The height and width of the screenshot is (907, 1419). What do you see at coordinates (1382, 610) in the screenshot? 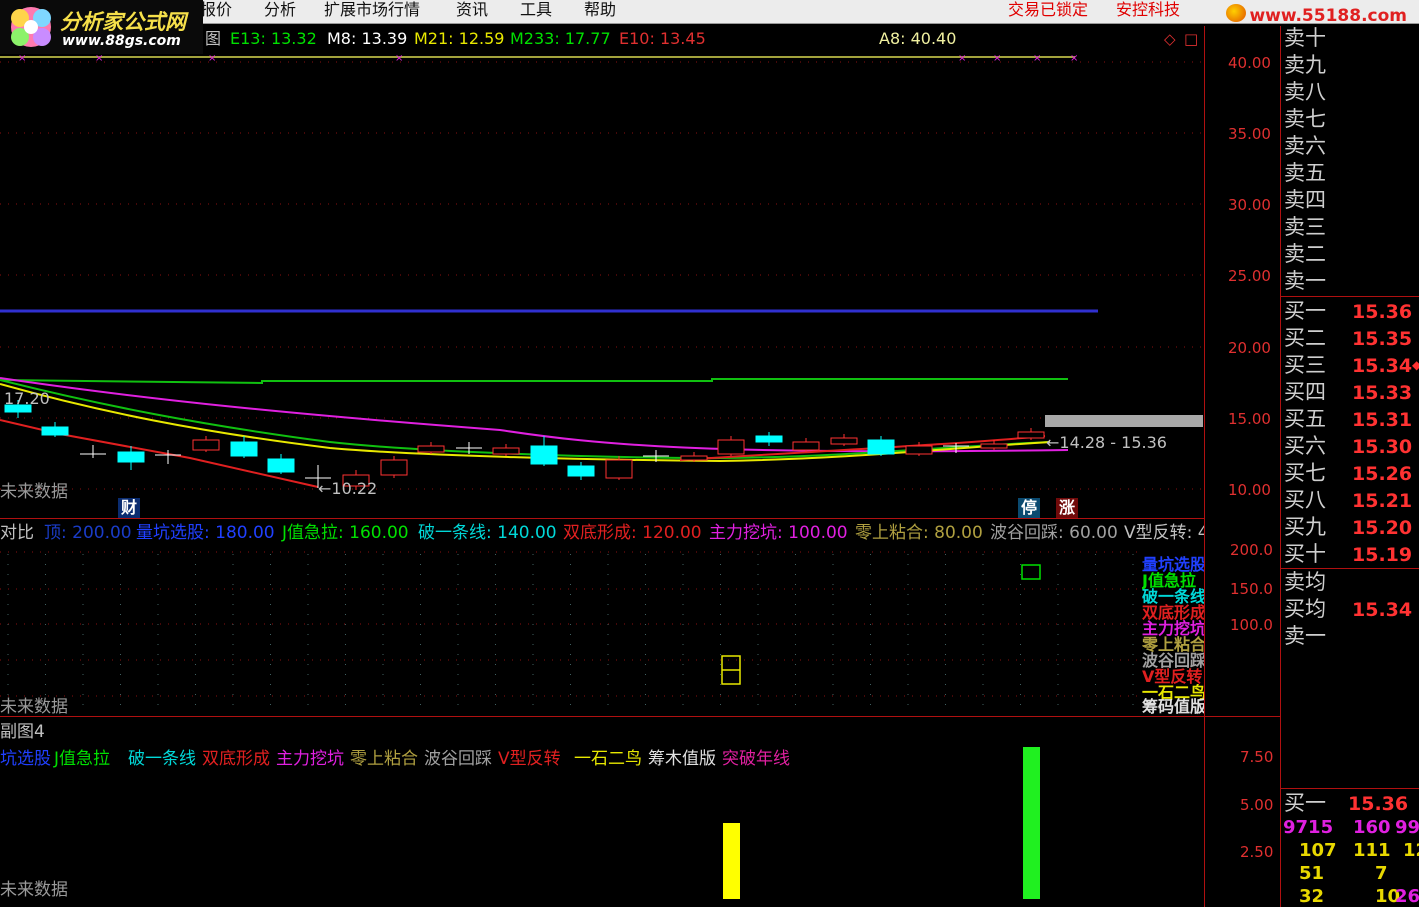
I see `avg-buy-price: 15.34` at bounding box center [1382, 610].